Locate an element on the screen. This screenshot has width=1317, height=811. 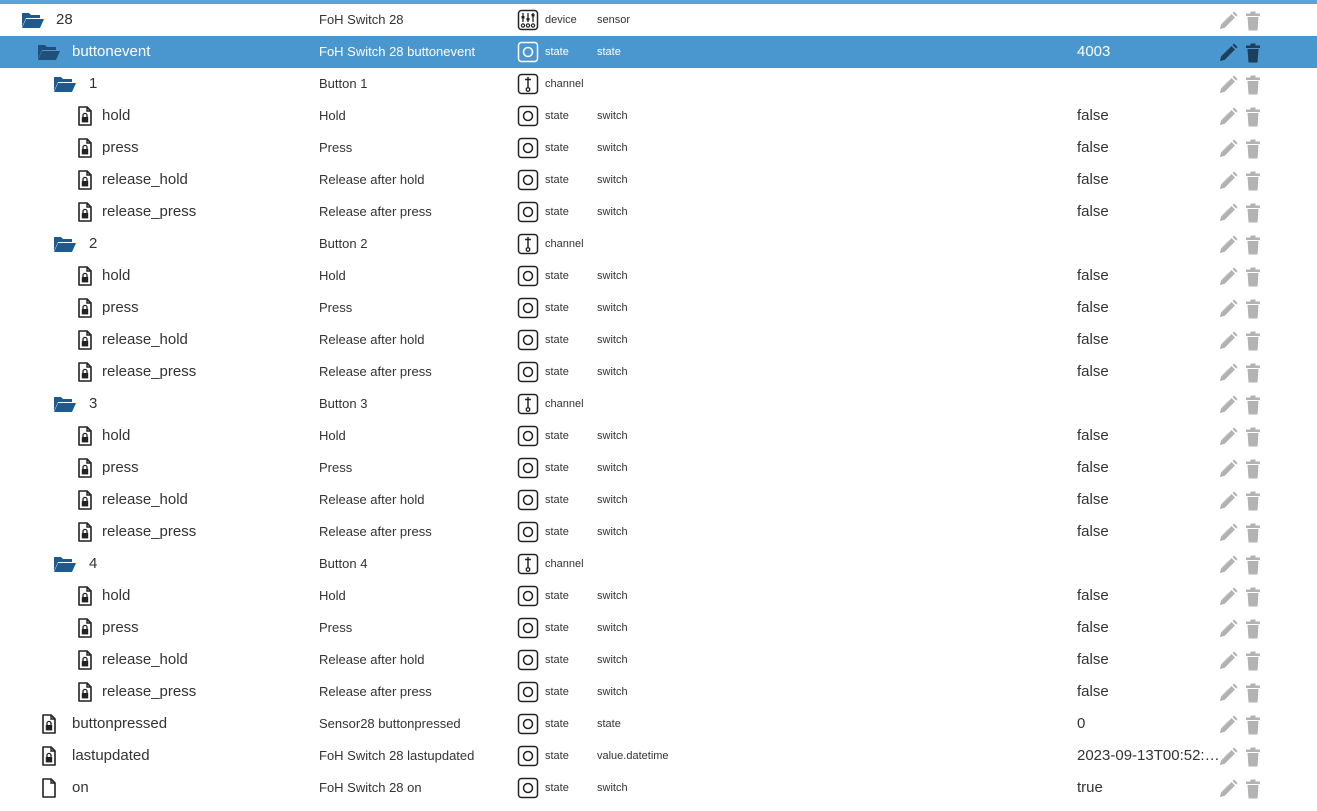
tree-row: on FoH Switch 28 on state switch true is located at coordinates (658, 788).